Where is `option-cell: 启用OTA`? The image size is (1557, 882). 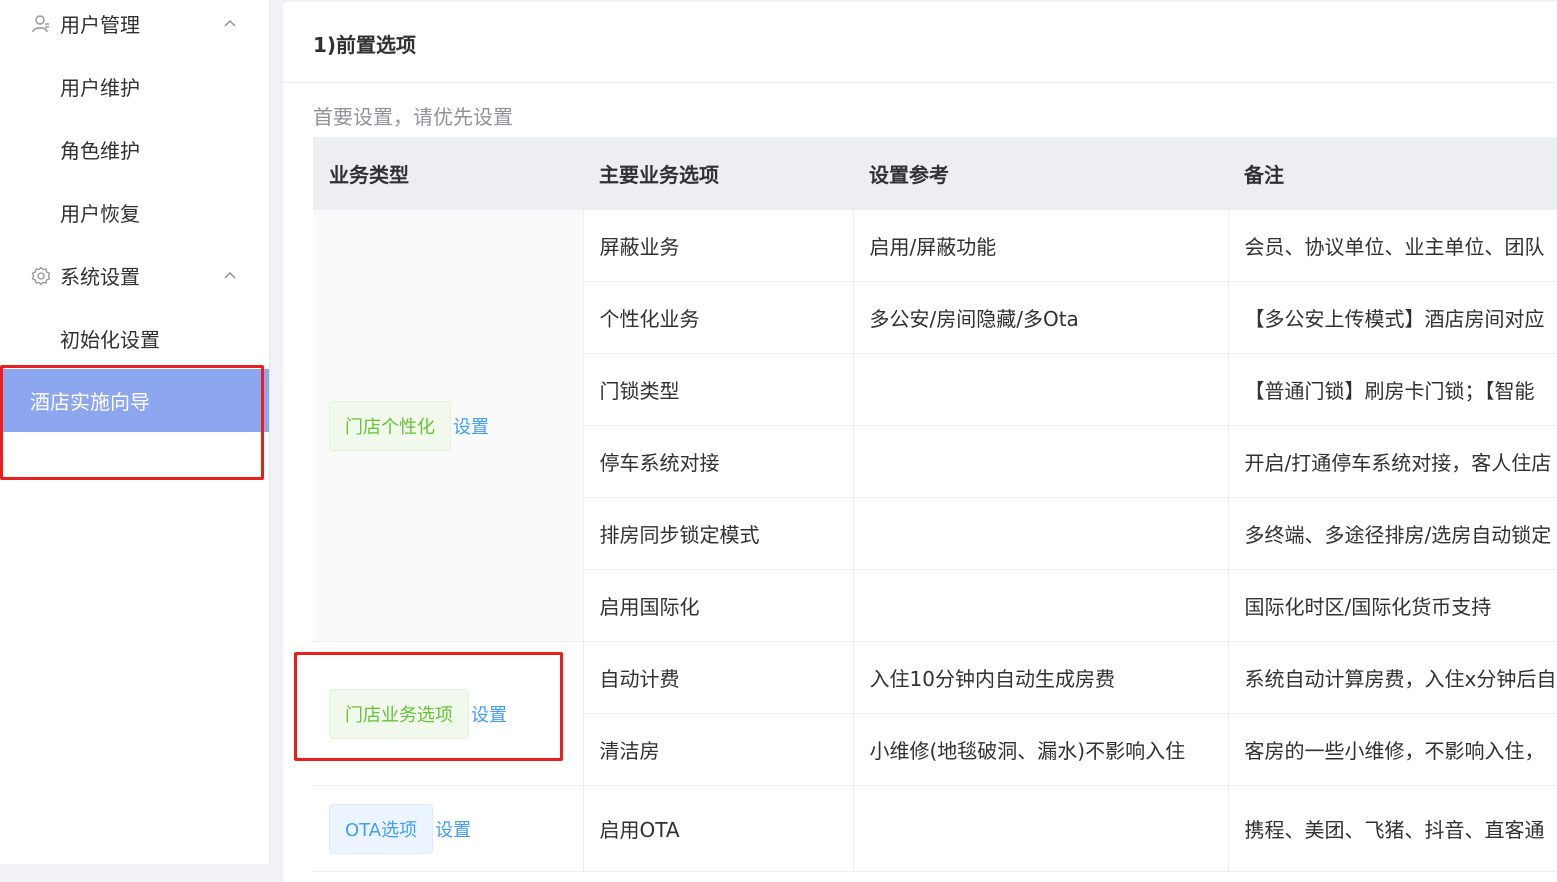 option-cell: 启用OTA is located at coordinates (718, 828).